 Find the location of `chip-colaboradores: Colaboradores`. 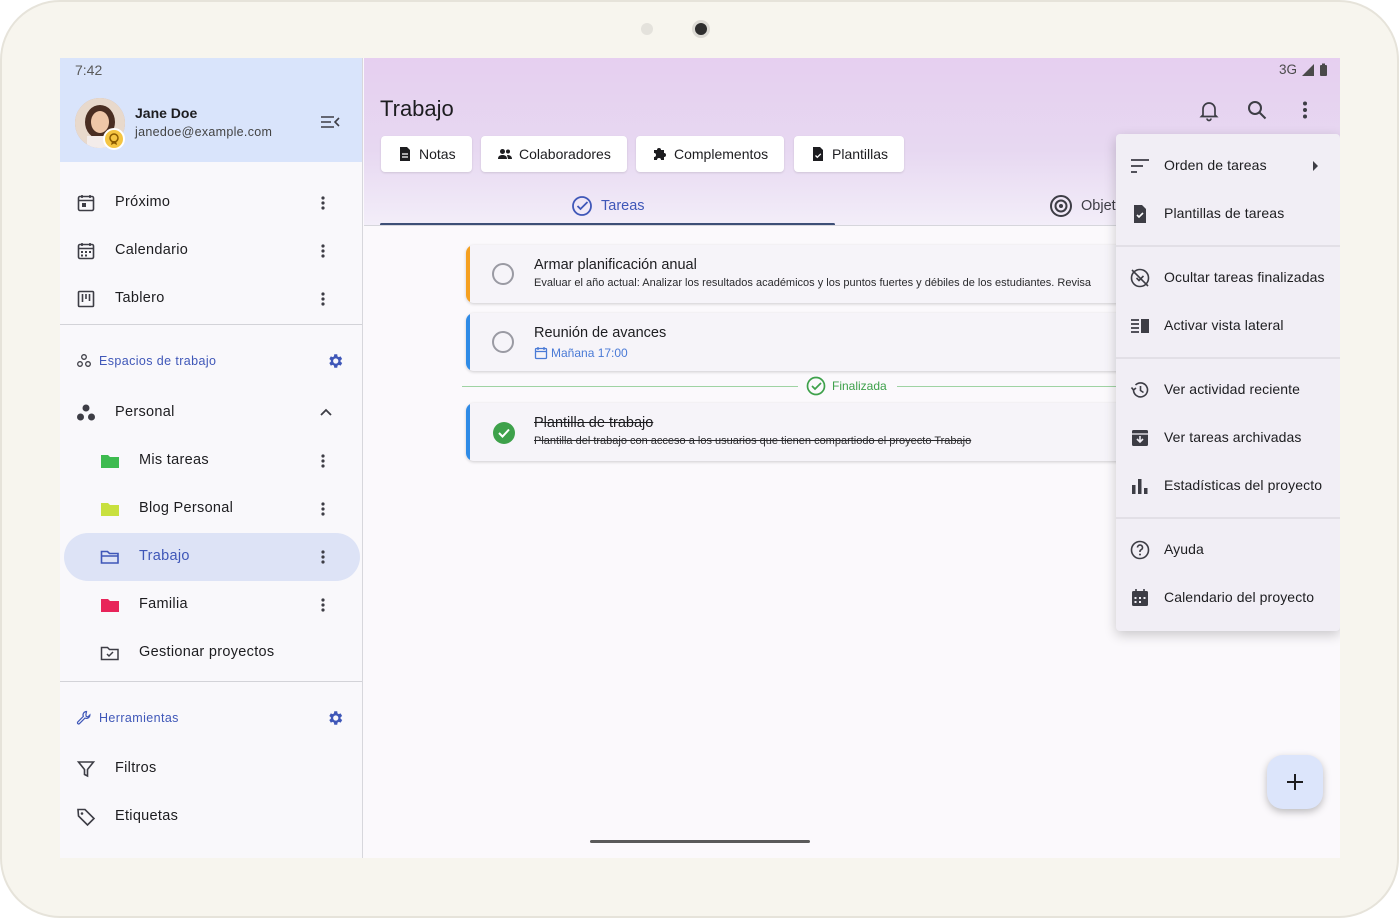

chip-colaboradores: Colaboradores is located at coordinates (554, 154).